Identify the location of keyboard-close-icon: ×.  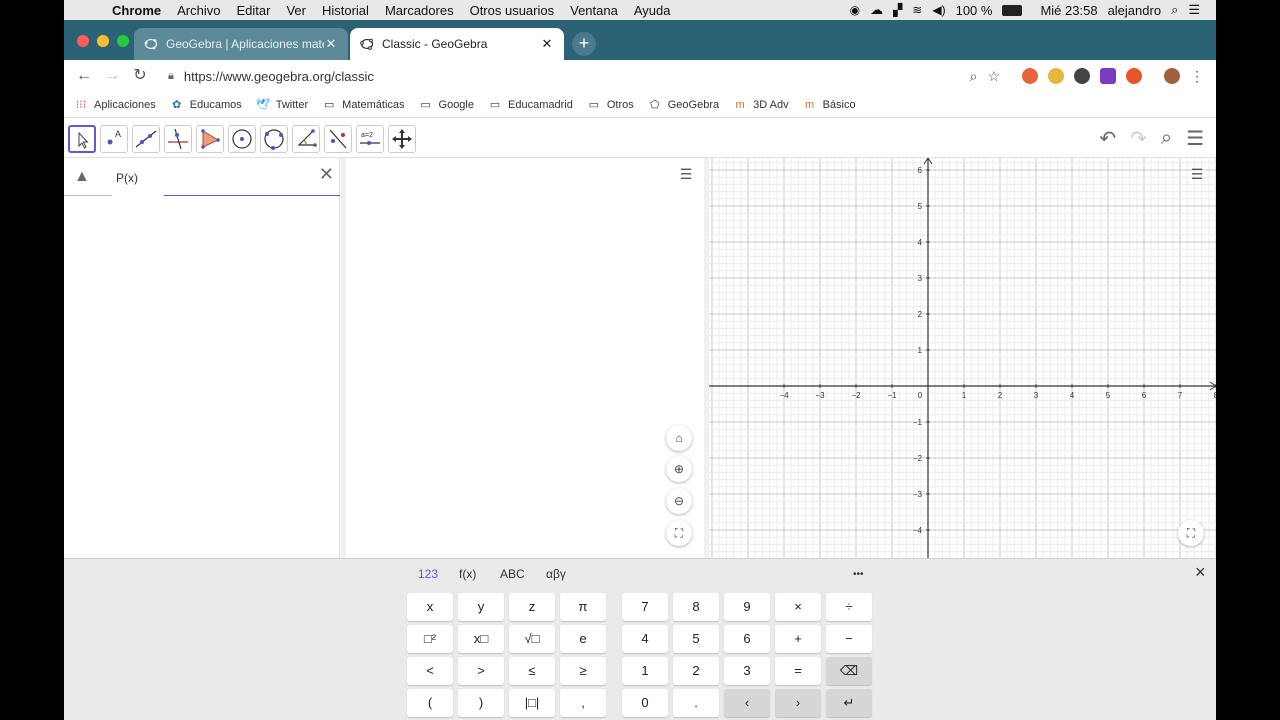
(1200, 572).